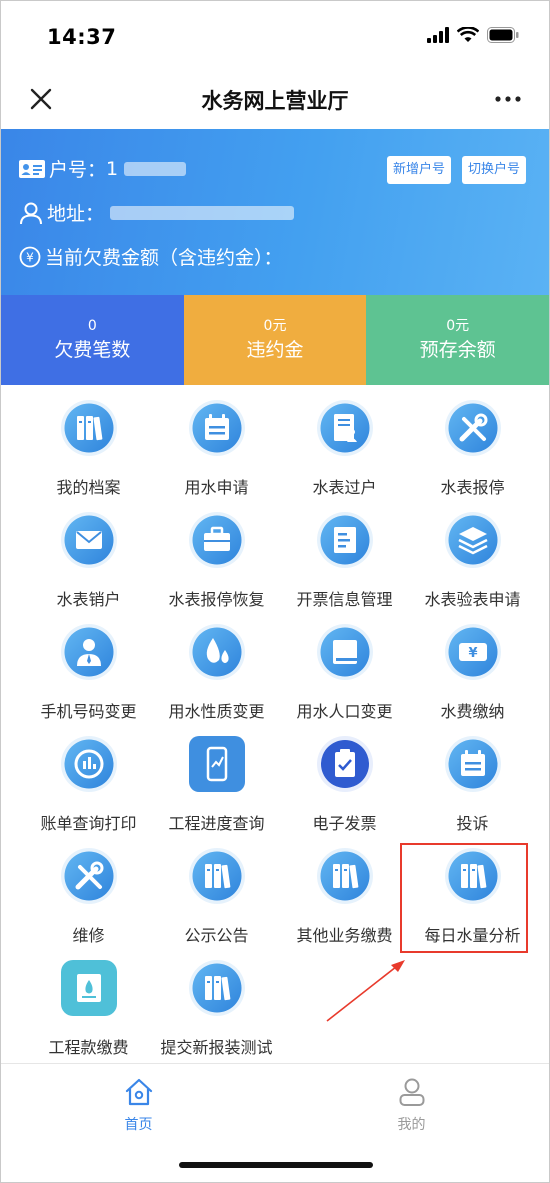  I want to click on service-item: 水表销户, so click(88, 553).